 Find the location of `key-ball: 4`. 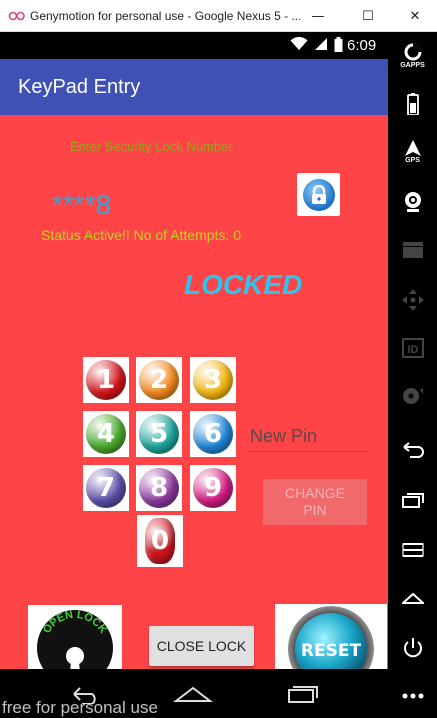

key-ball: 4 is located at coordinates (106, 434).